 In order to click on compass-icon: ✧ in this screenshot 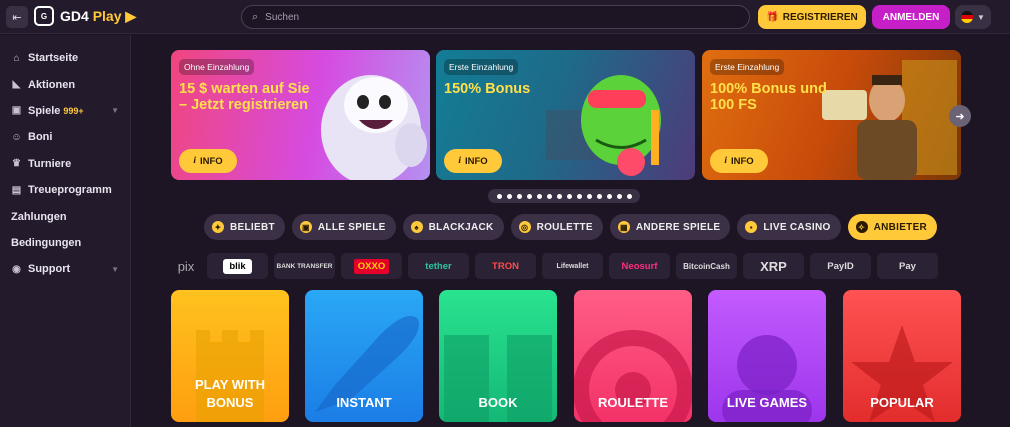, I will do `click(861, 227)`.